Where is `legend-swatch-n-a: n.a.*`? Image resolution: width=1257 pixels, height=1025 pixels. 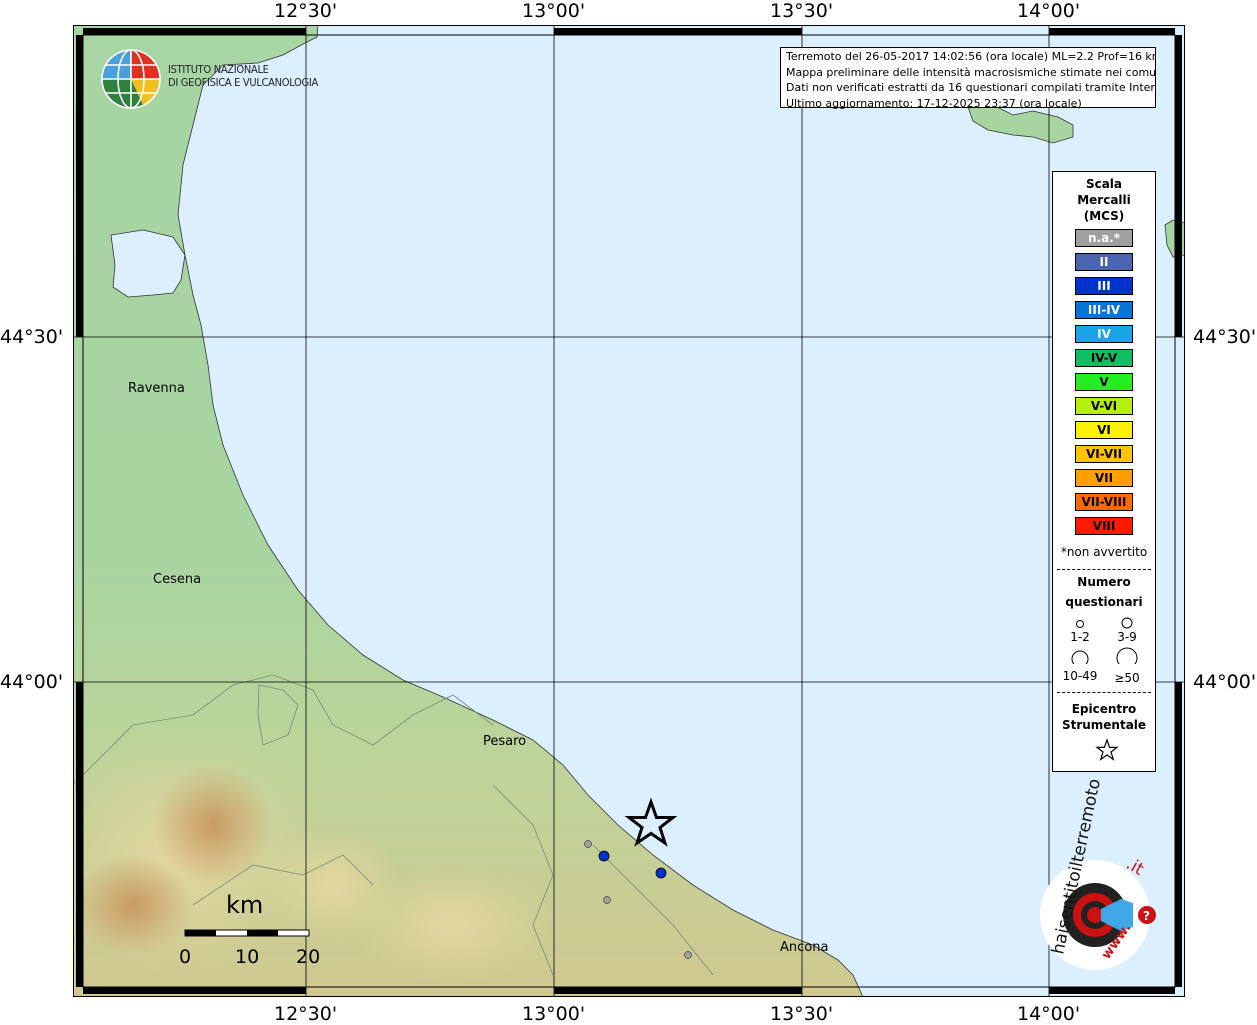 legend-swatch-n-a: n.a.* is located at coordinates (1104, 238).